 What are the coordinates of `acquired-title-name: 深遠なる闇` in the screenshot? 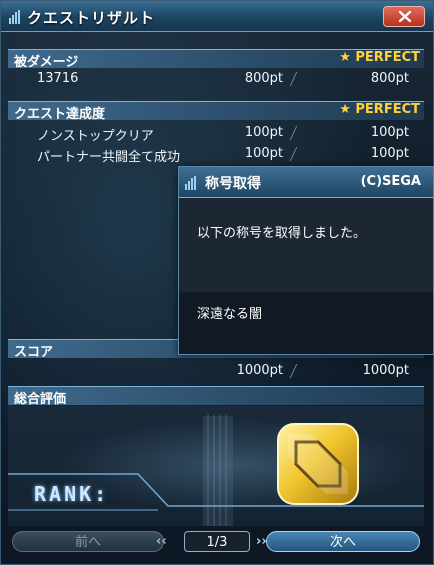 It's located at (230, 314).